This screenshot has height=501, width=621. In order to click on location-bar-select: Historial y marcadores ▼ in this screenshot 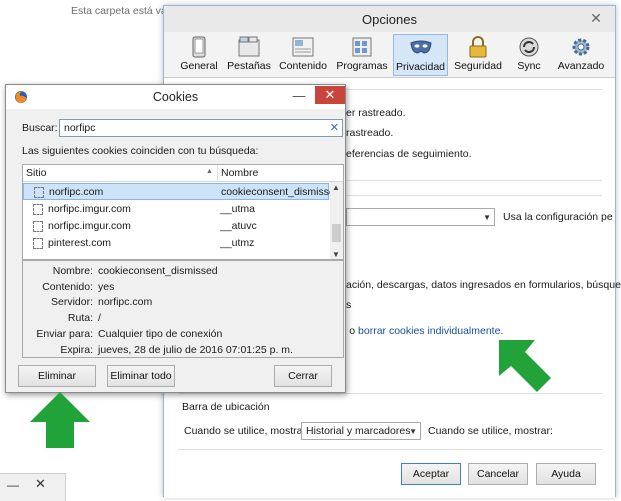, I will do `click(361, 431)`.